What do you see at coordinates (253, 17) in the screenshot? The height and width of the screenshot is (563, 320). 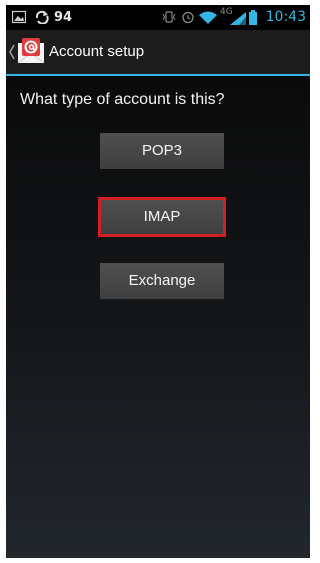 I see `battery-icon` at bounding box center [253, 17].